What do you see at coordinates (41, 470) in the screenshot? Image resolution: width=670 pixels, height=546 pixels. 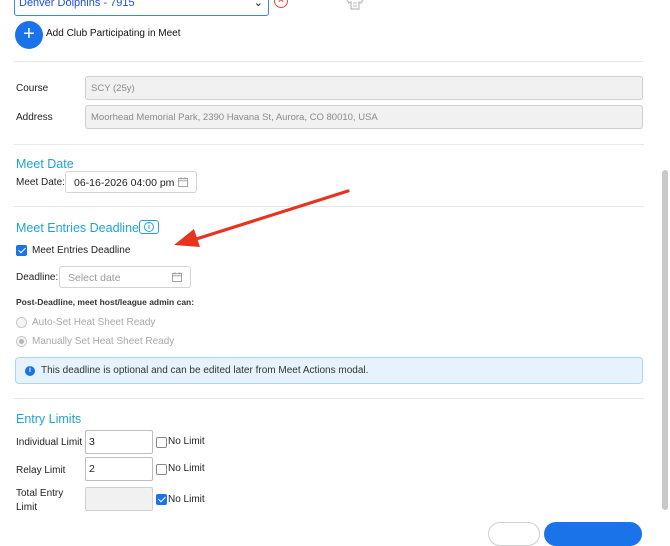 I see `relay-limit-label: Relay Limit` at bounding box center [41, 470].